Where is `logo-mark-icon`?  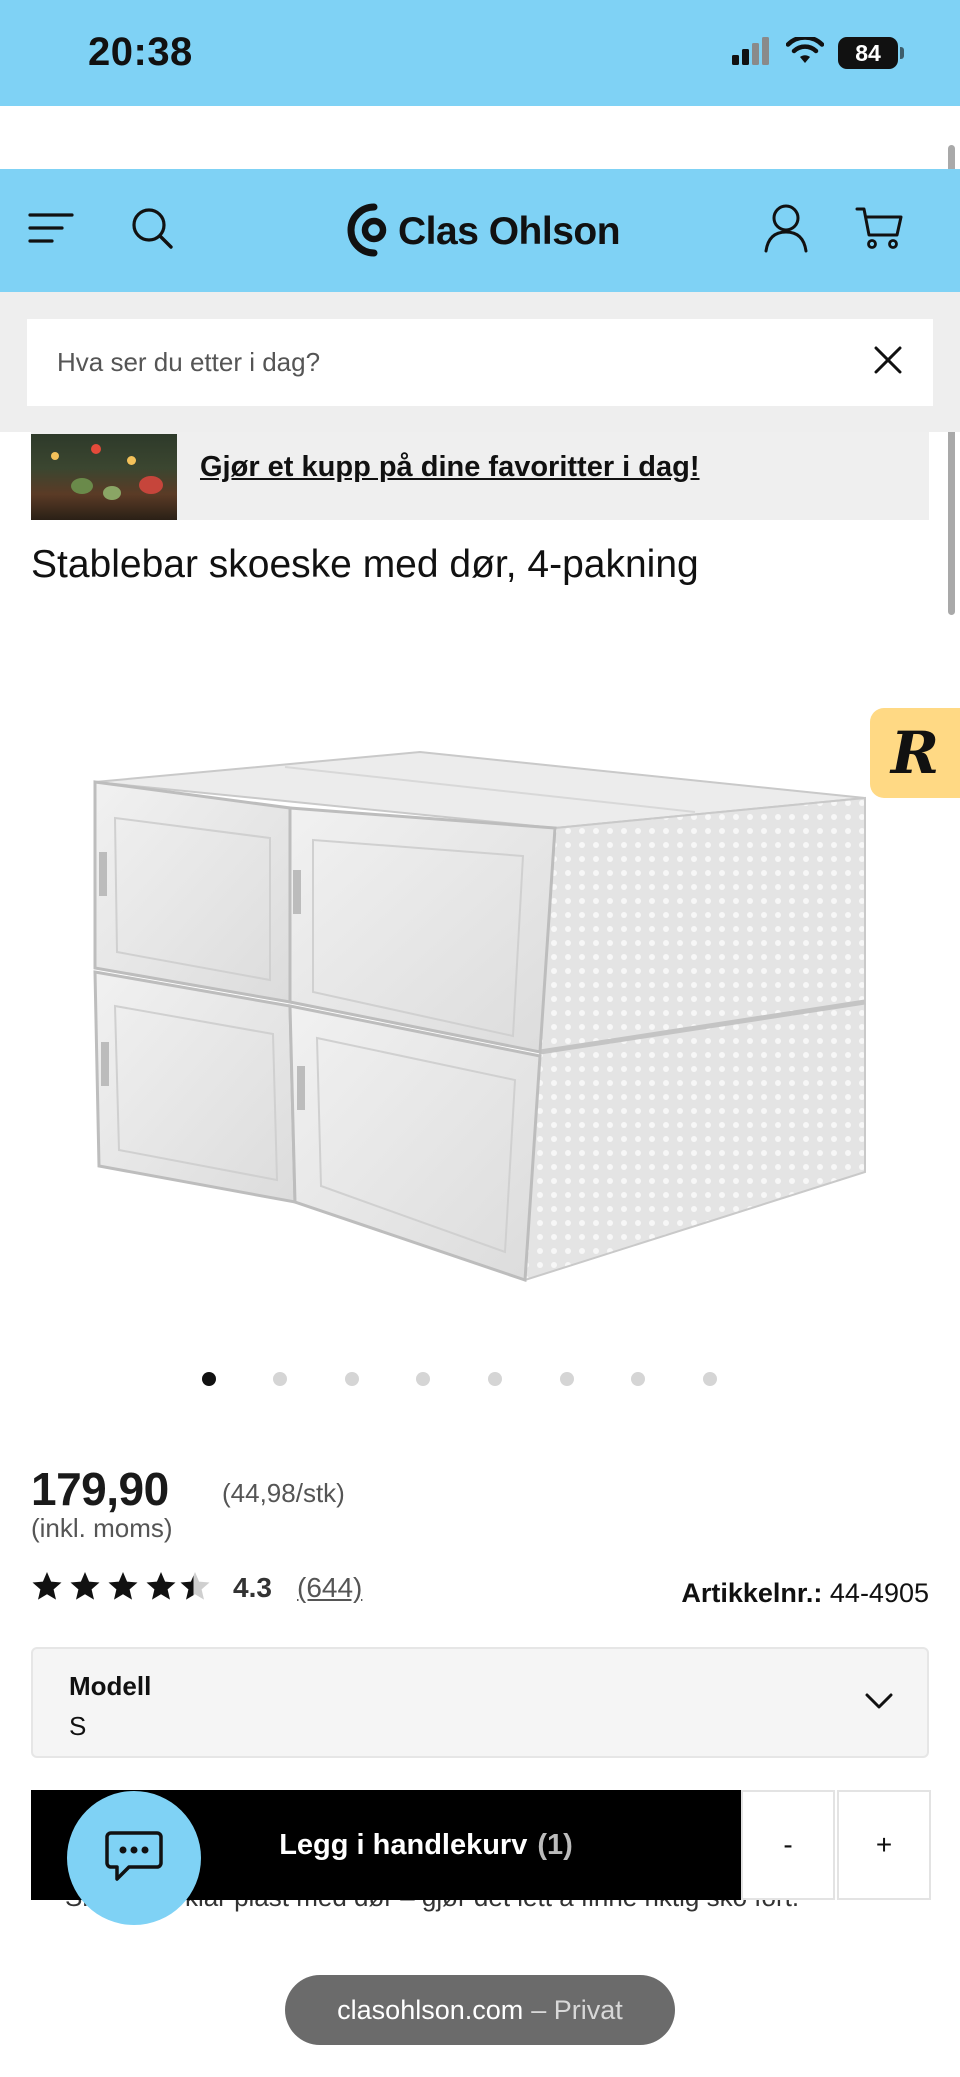
logo-mark-icon is located at coordinates (367, 232).